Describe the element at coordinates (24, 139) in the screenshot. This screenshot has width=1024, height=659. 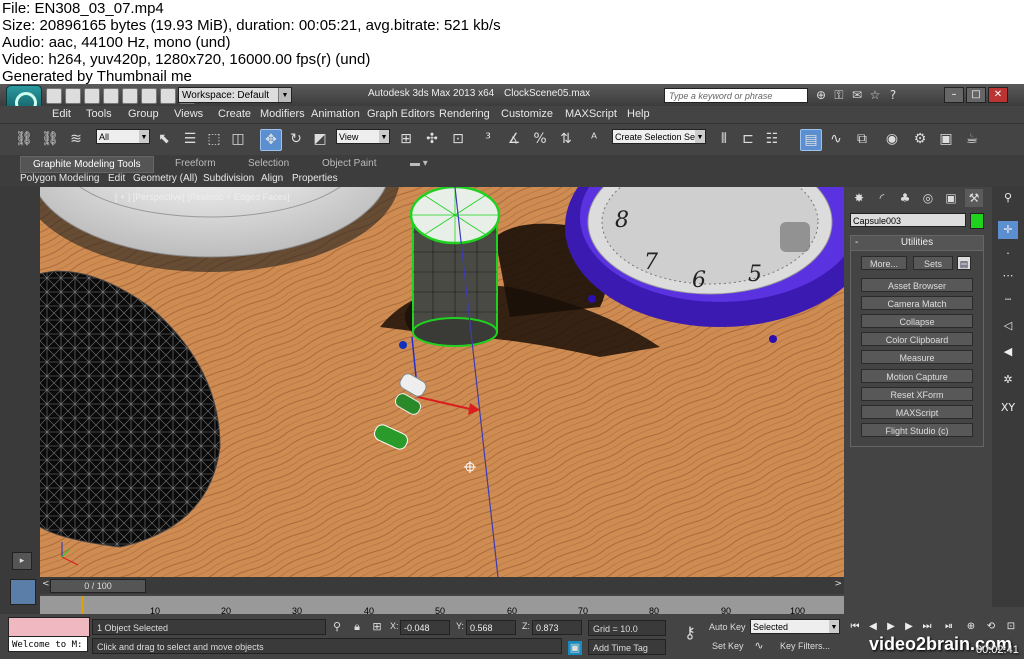
I see `select-and-link-icon: ⛓` at that location.